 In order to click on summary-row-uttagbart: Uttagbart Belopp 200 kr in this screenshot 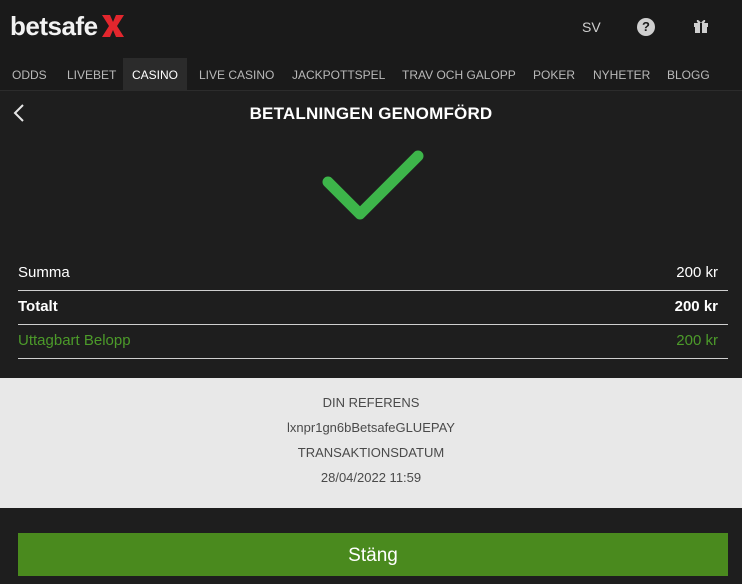, I will do `click(373, 341)`.